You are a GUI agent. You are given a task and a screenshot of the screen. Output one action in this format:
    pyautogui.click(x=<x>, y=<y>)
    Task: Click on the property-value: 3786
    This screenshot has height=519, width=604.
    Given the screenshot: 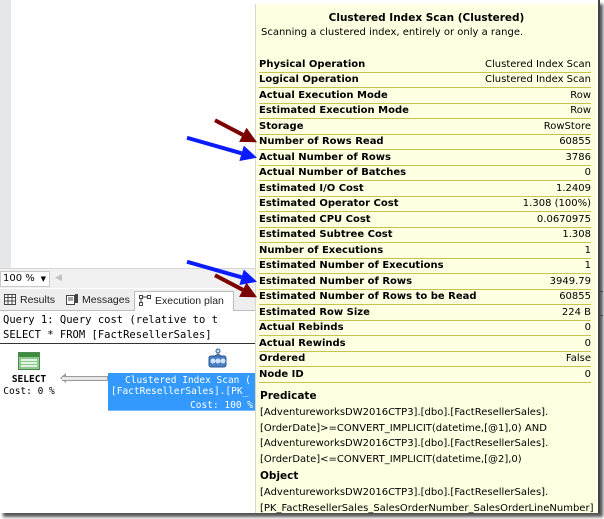 What is the action you would take?
    pyautogui.click(x=578, y=157)
    